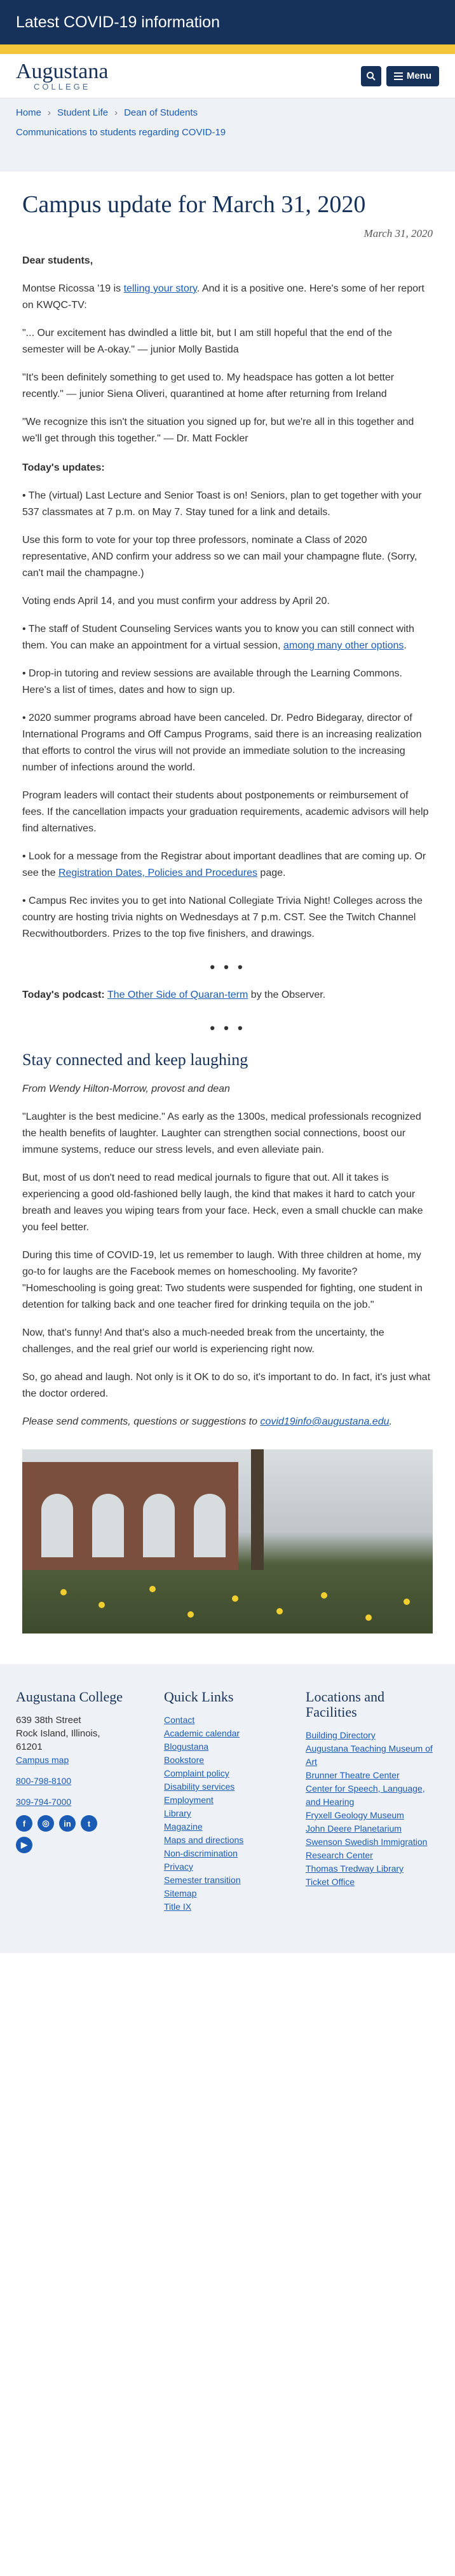 This screenshot has width=455, height=2576. What do you see at coordinates (62, 87) in the screenshot?
I see `logo-subtext: COLLEGE` at bounding box center [62, 87].